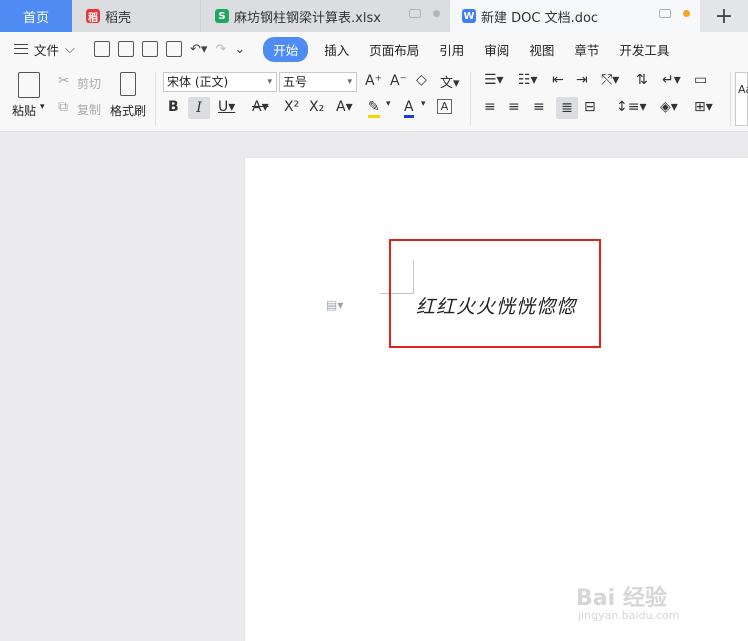 The height and width of the screenshot is (641, 748). Describe the element at coordinates (539, 107) in the screenshot. I see `align-right-icon: ≡` at that location.